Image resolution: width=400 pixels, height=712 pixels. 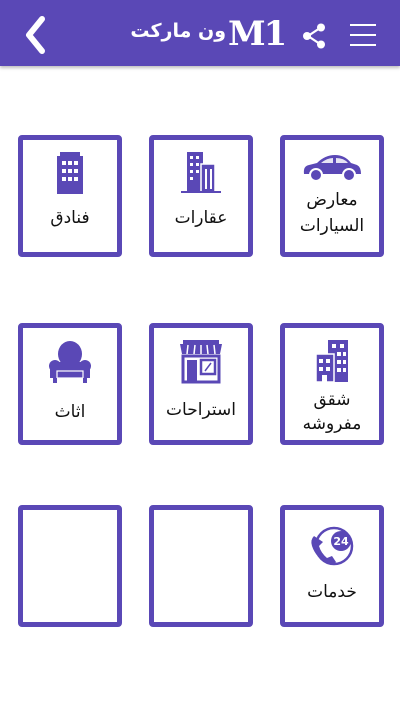 I want to click on tile-label-line2: مفروشه, so click(x=332, y=424).